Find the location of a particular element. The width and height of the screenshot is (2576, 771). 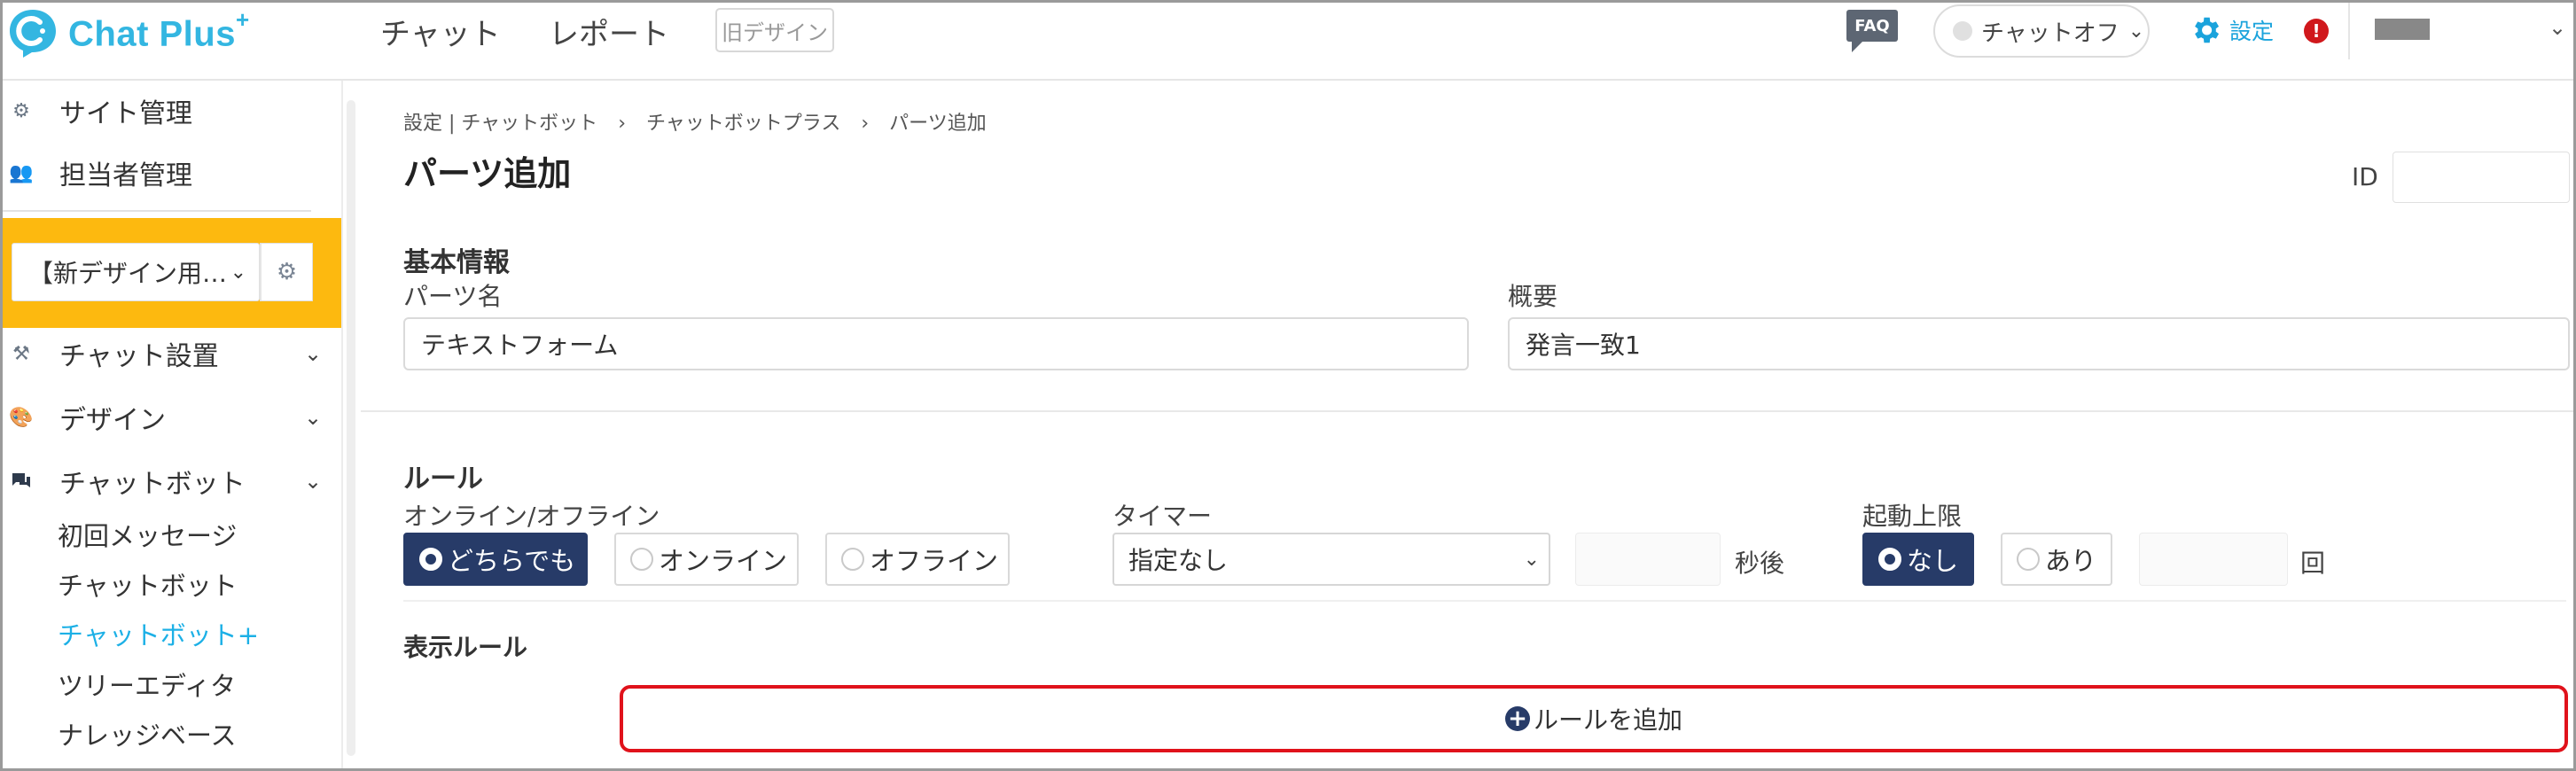

nav-report: レポート is located at coordinates (609, 31).